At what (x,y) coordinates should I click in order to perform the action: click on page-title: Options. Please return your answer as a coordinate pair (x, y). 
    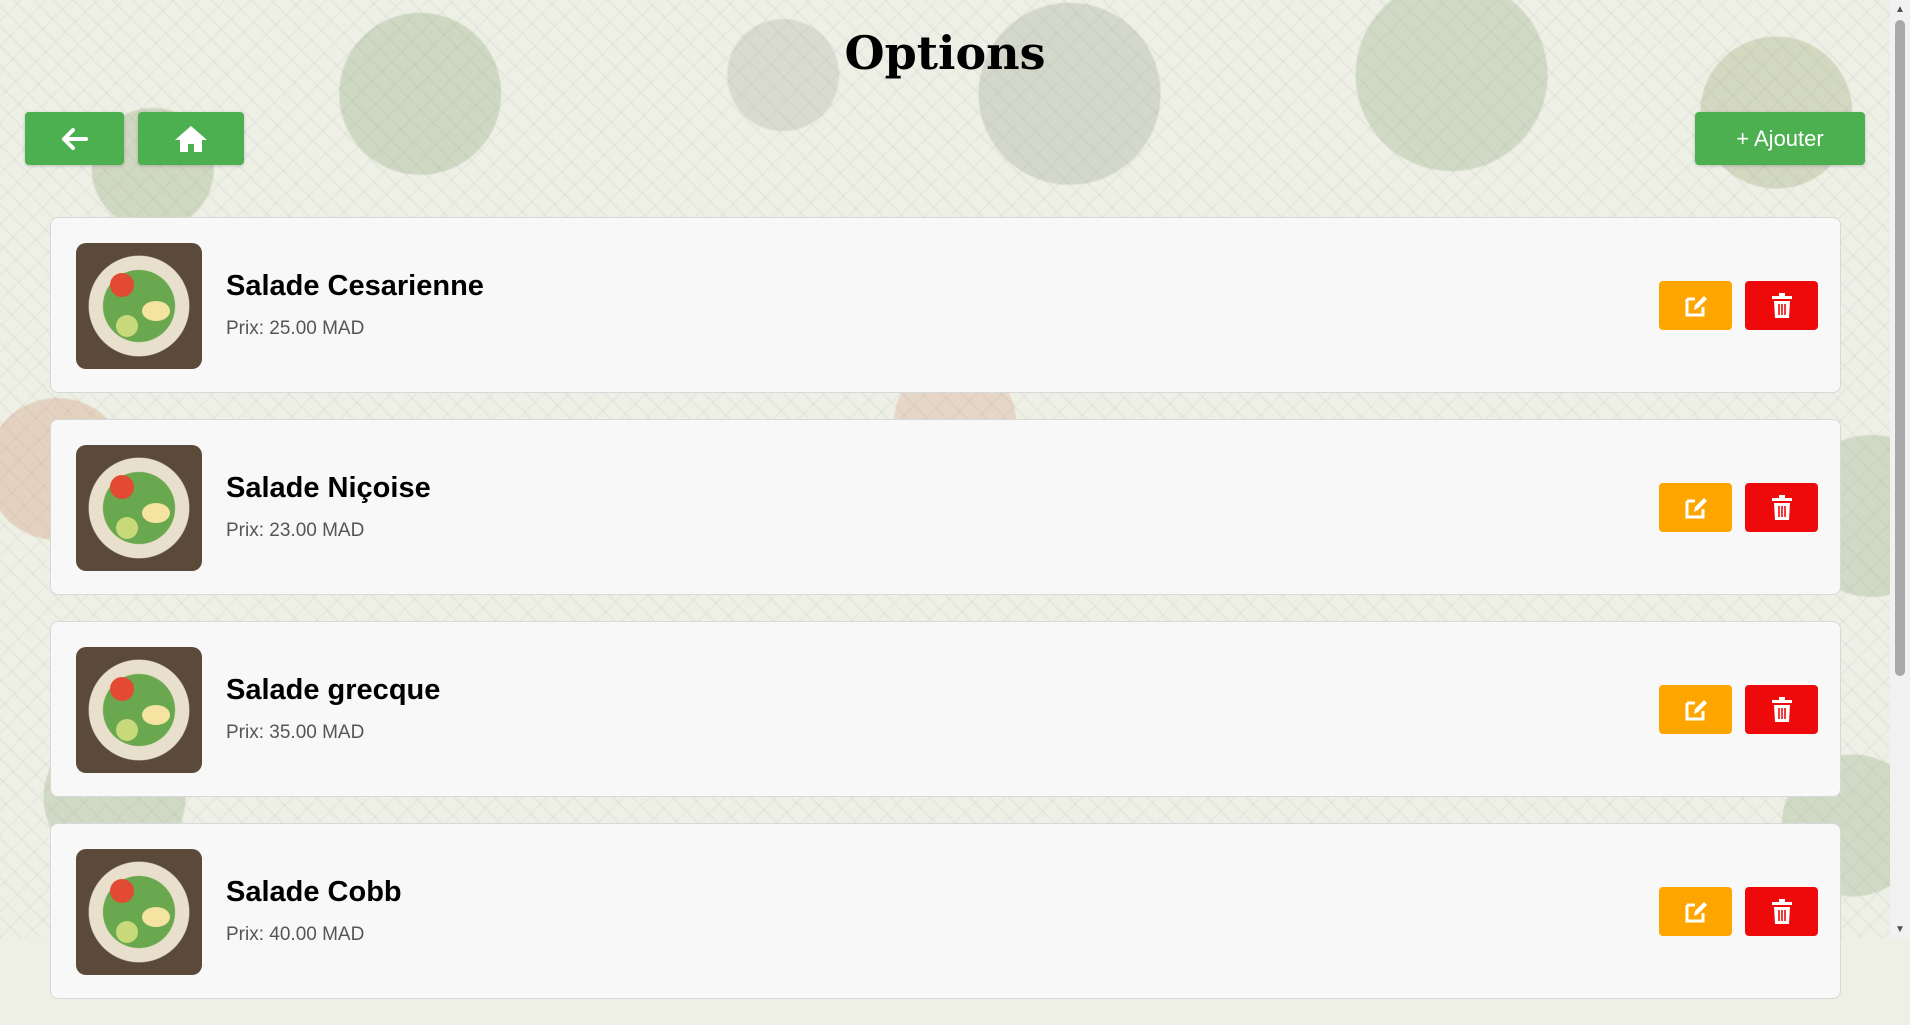
    Looking at the image, I should click on (945, 53).